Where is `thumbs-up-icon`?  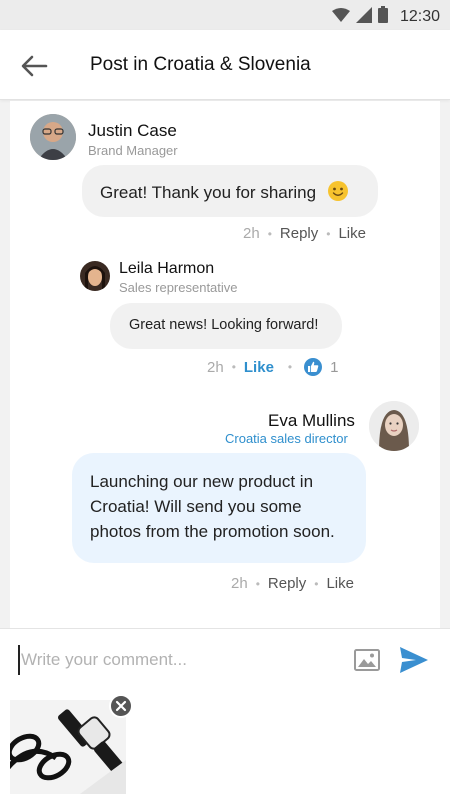 thumbs-up-icon is located at coordinates (313, 367).